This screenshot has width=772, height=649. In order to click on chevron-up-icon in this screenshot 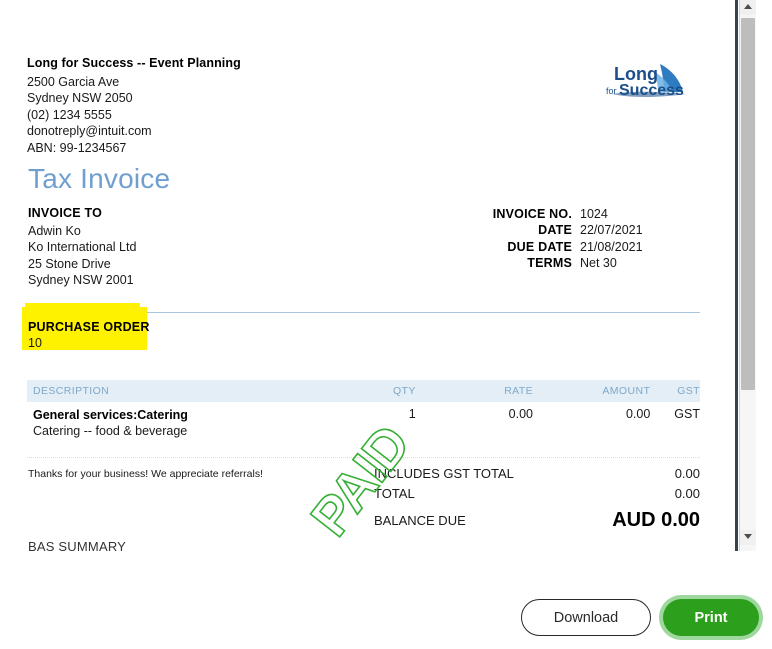, I will do `click(748, 6)`.